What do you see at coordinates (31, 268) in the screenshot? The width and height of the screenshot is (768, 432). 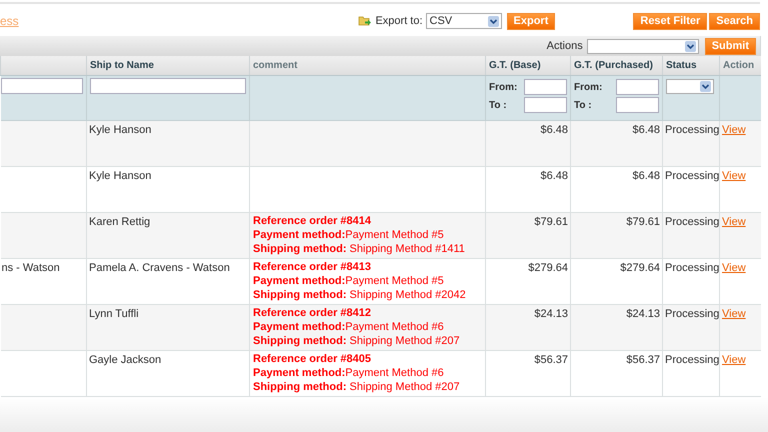 I see `table-cell: ns - Watson` at bounding box center [31, 268].